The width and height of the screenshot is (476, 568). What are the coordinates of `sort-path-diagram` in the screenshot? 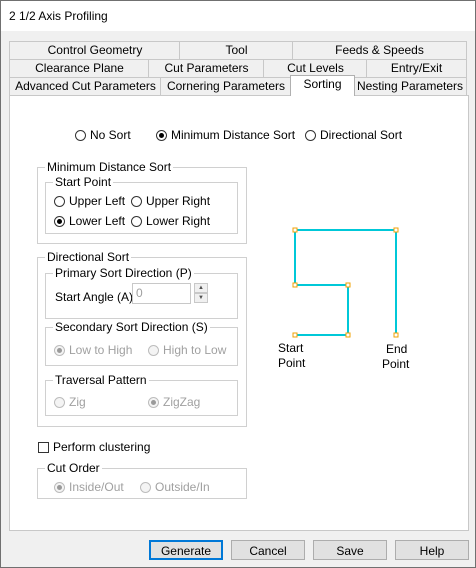 It's located at (345, 282).